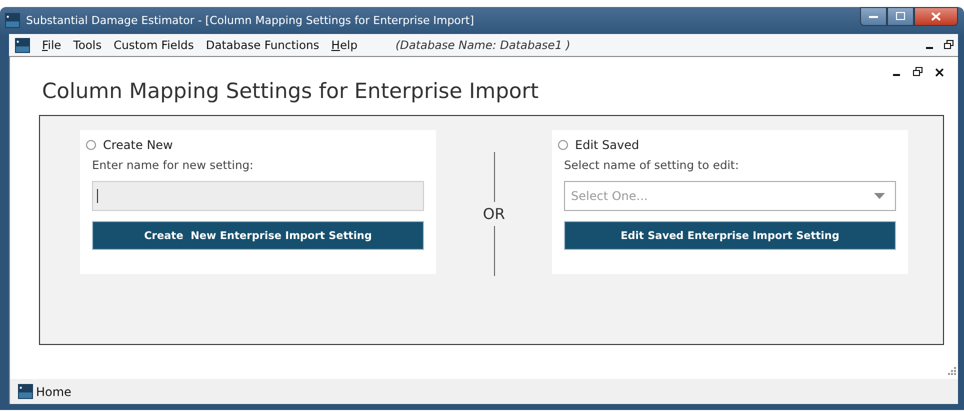 This screenshot has height=411, width=964. What do you see at coordinates (652, 165) in the screenshot?
I see `field-label: Select name of setting to edit:` at bounding box center [652, 165].